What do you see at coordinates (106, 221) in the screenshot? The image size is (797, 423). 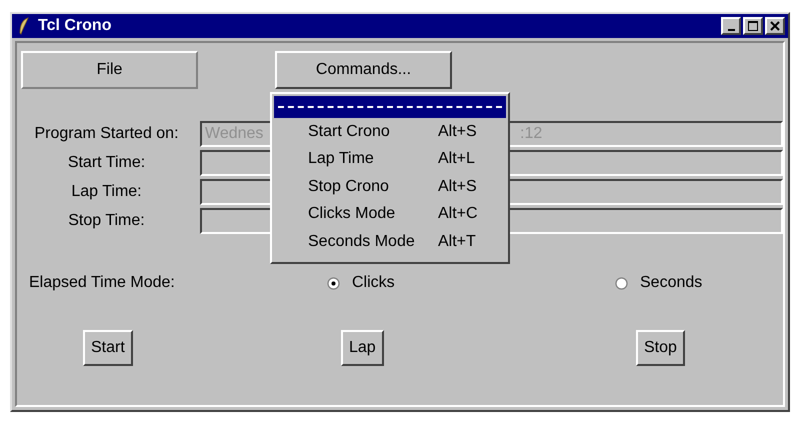 I see `field-label: Stop Time:` at bounding box center [106, 221].